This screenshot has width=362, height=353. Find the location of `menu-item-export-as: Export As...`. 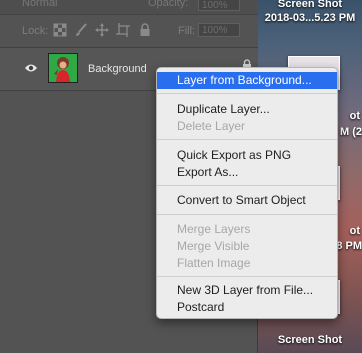

menu-item-export-as: Export As... is located at coordinates (247, 172).